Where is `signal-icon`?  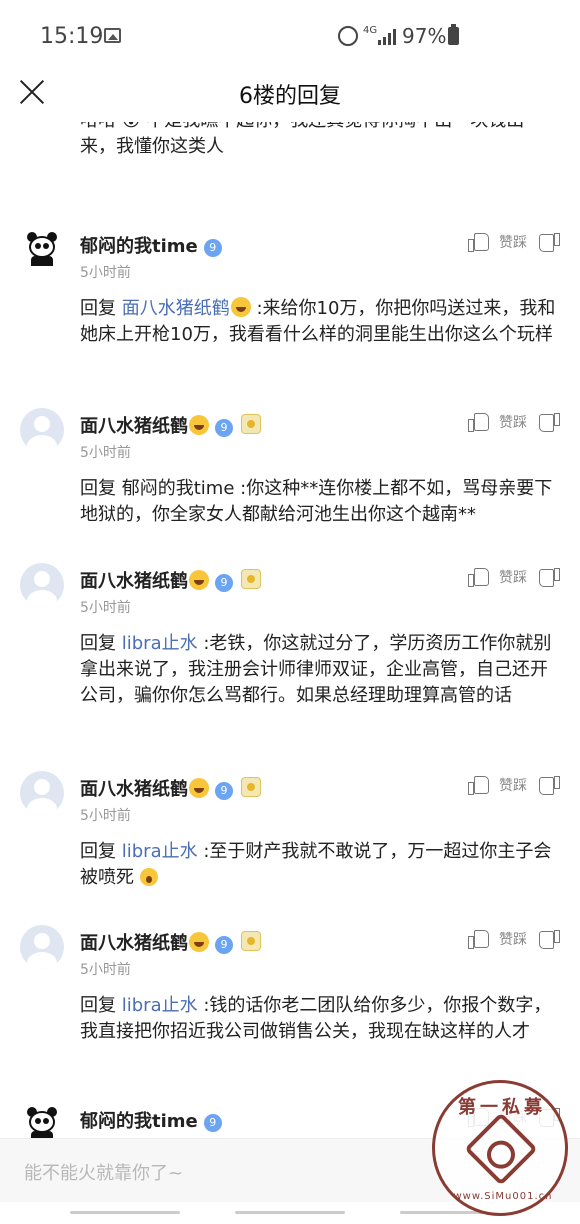 signal-icon is located at coordinates (388, 37).